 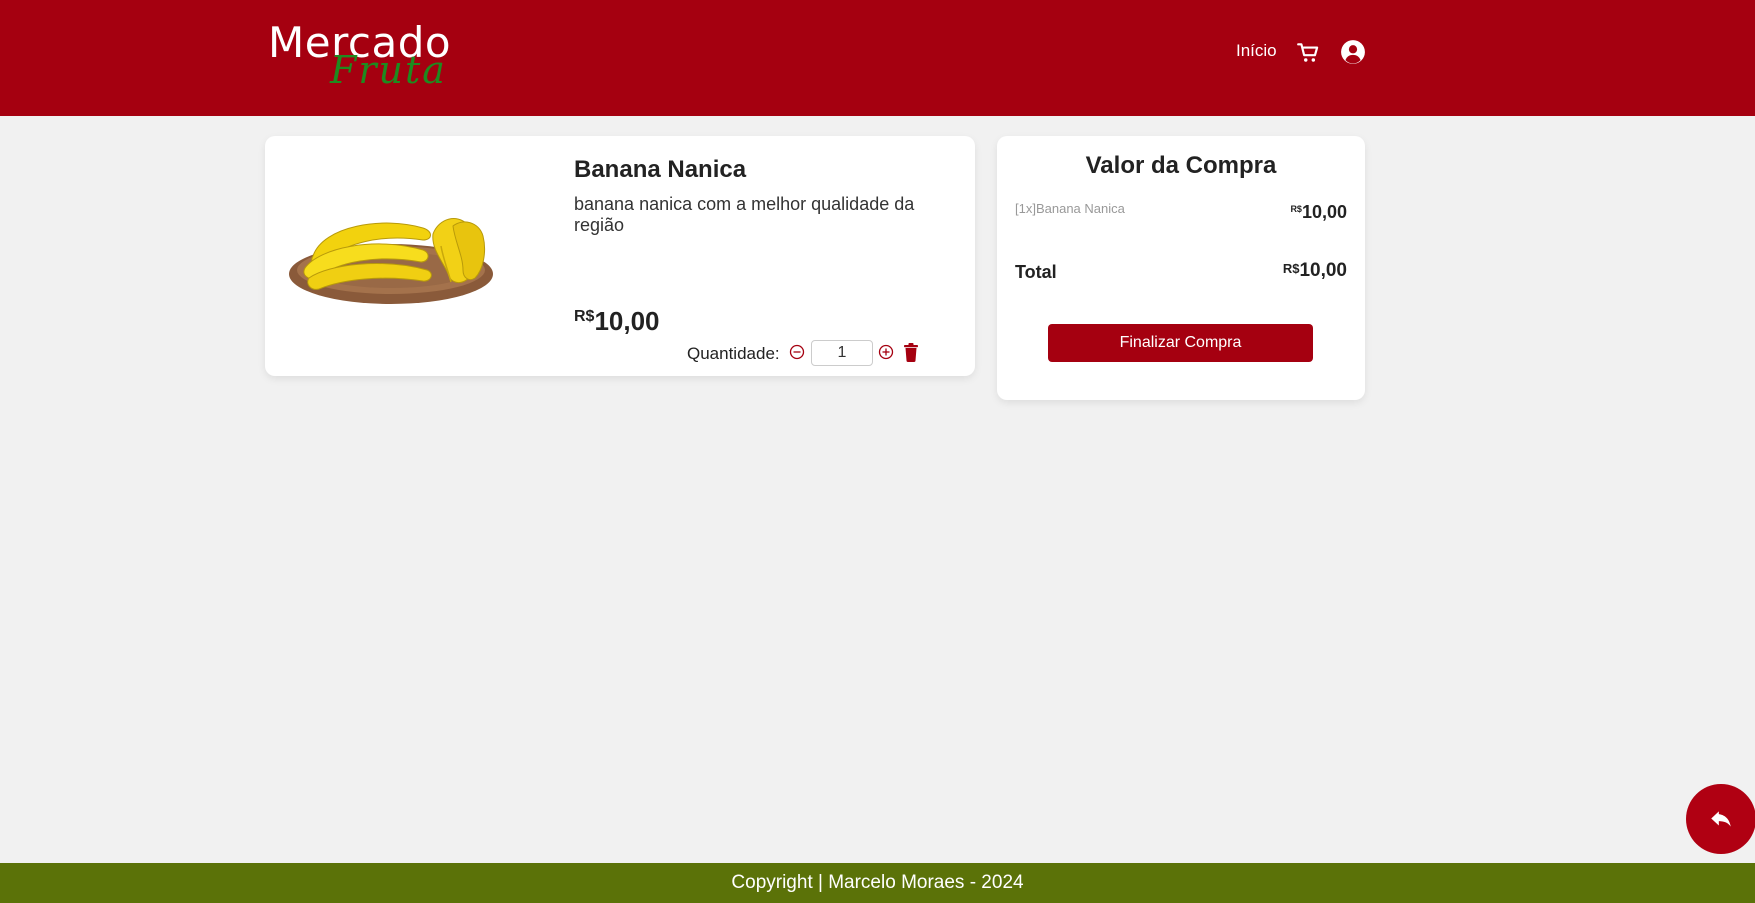 What do you see at coordinates (877, 58) in the screenshot?
I see `header: Mercado Fruta Início` at bounding box center [877, 58].